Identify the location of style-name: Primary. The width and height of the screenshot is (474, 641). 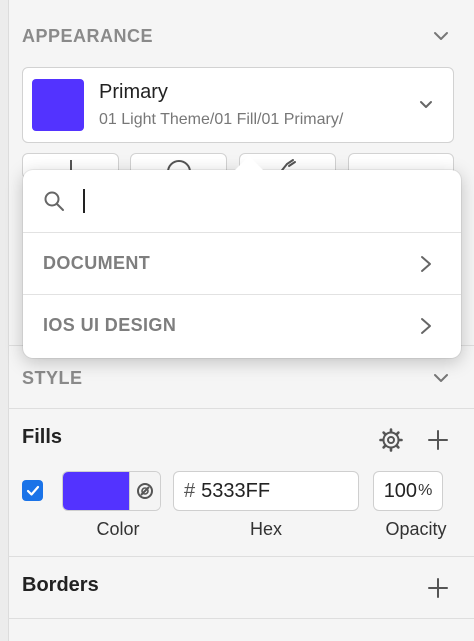
(133, 92).